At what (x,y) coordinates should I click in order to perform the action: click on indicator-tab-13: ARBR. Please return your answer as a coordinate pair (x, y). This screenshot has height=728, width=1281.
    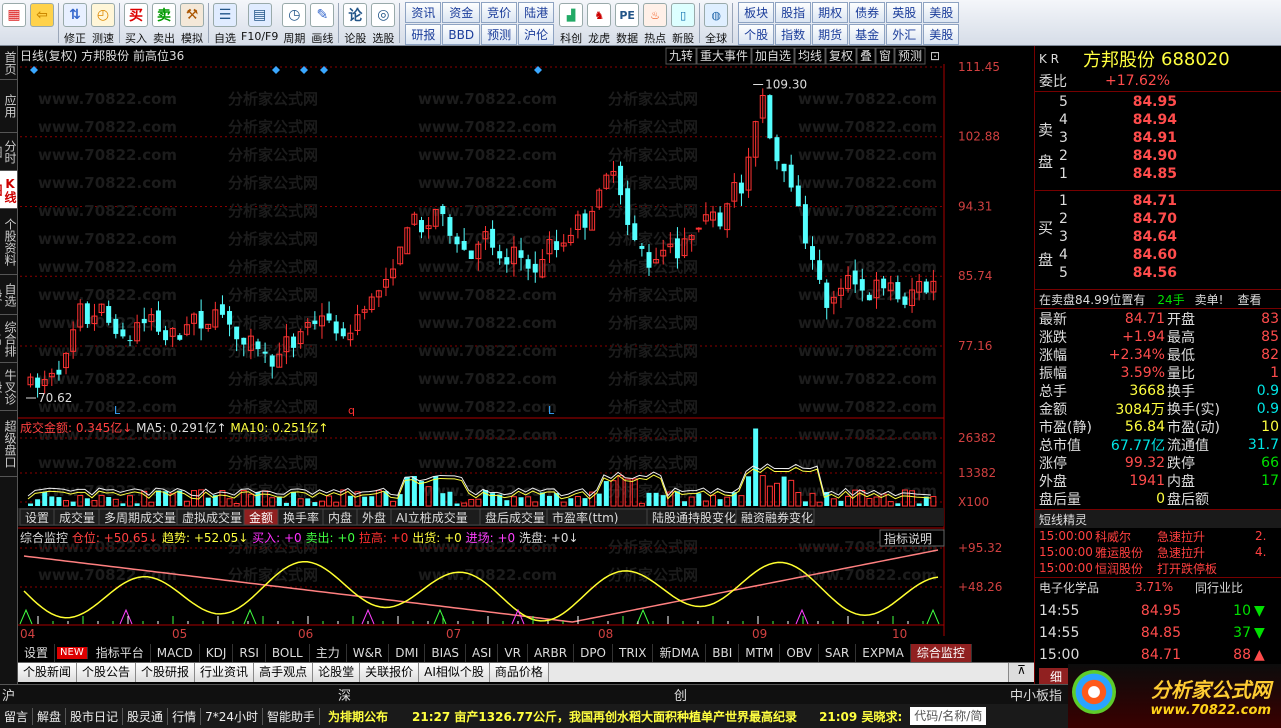
    Looking at the image, I should click on (551, 653).